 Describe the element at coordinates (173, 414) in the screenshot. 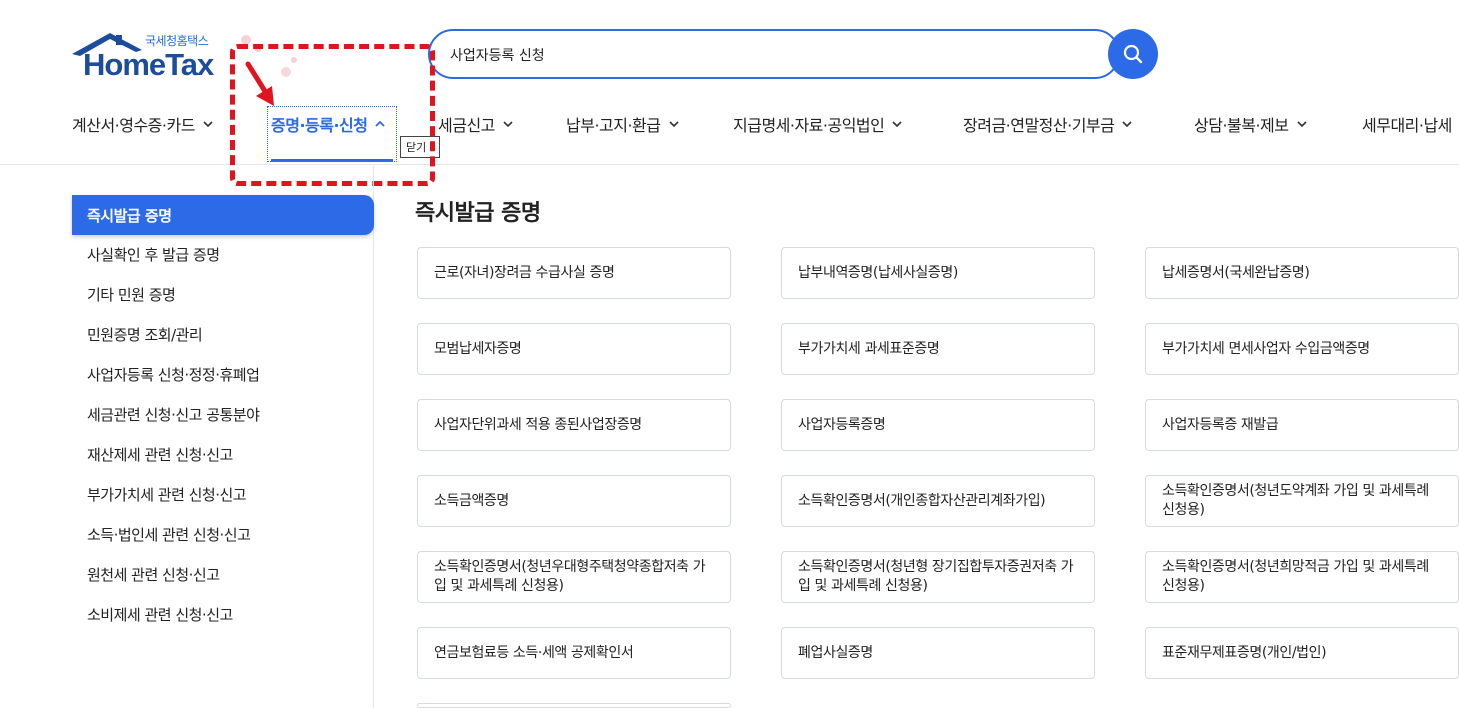

I see `sidebar-item-label: 세금관련 신청·신고 공통분야` at that location.